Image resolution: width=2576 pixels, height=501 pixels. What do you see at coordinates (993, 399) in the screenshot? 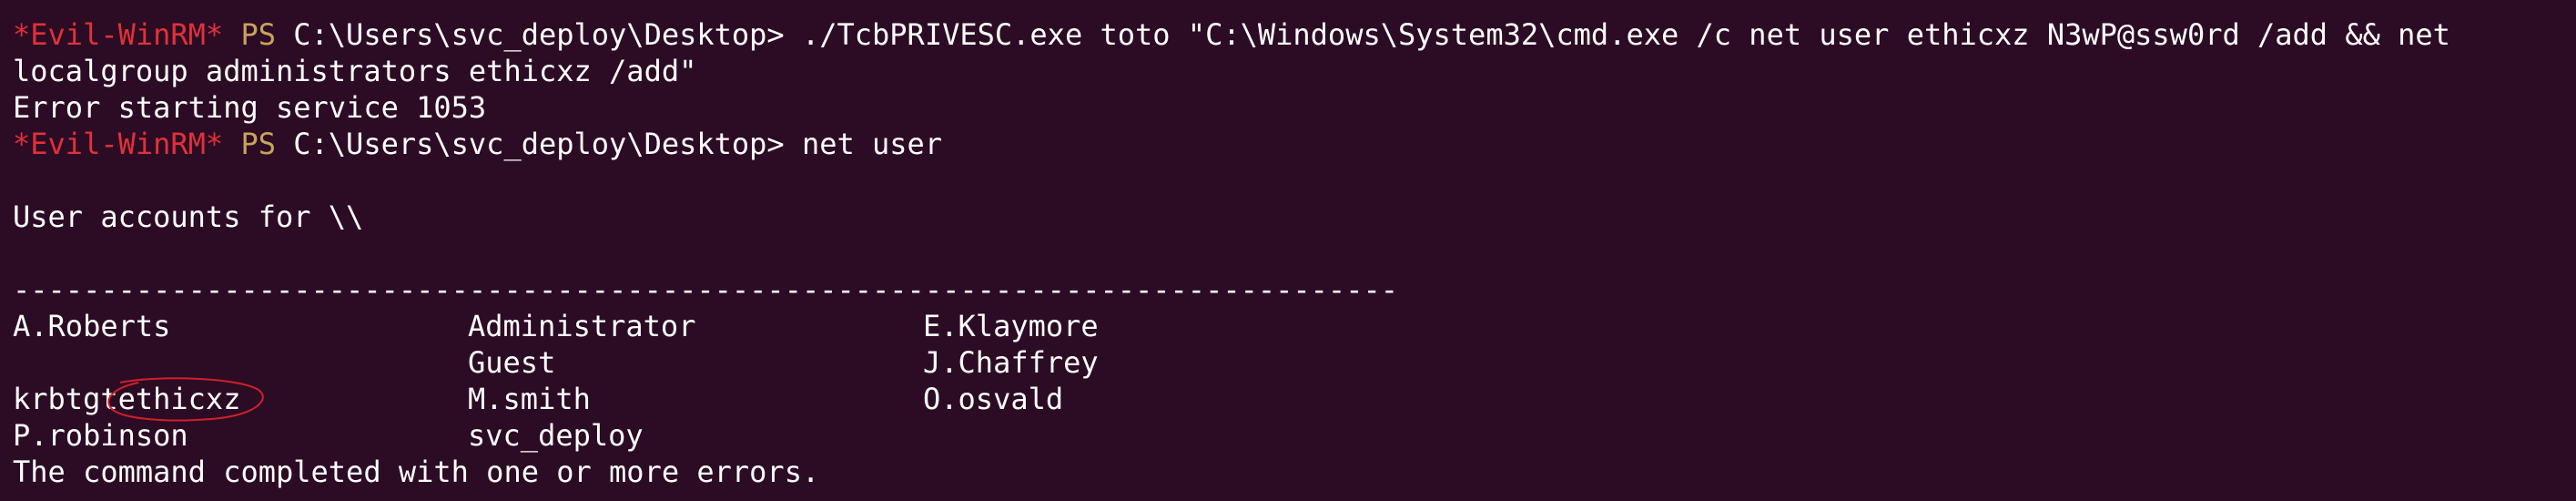
I see `user-entry: O.osvald` at bounding box center [993, 399].